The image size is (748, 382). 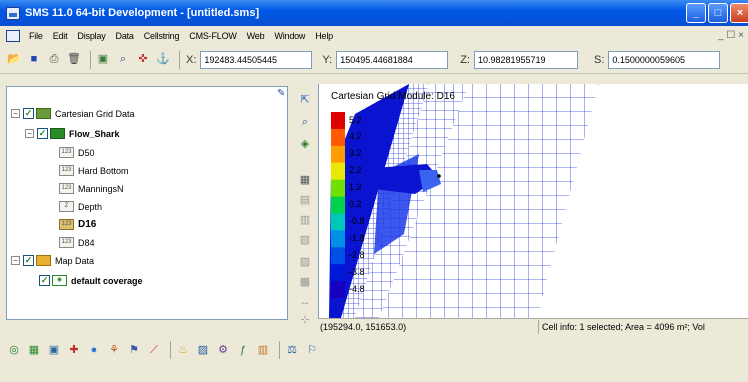 I want to click on tree-label: D16, so click(x=87, y=224).